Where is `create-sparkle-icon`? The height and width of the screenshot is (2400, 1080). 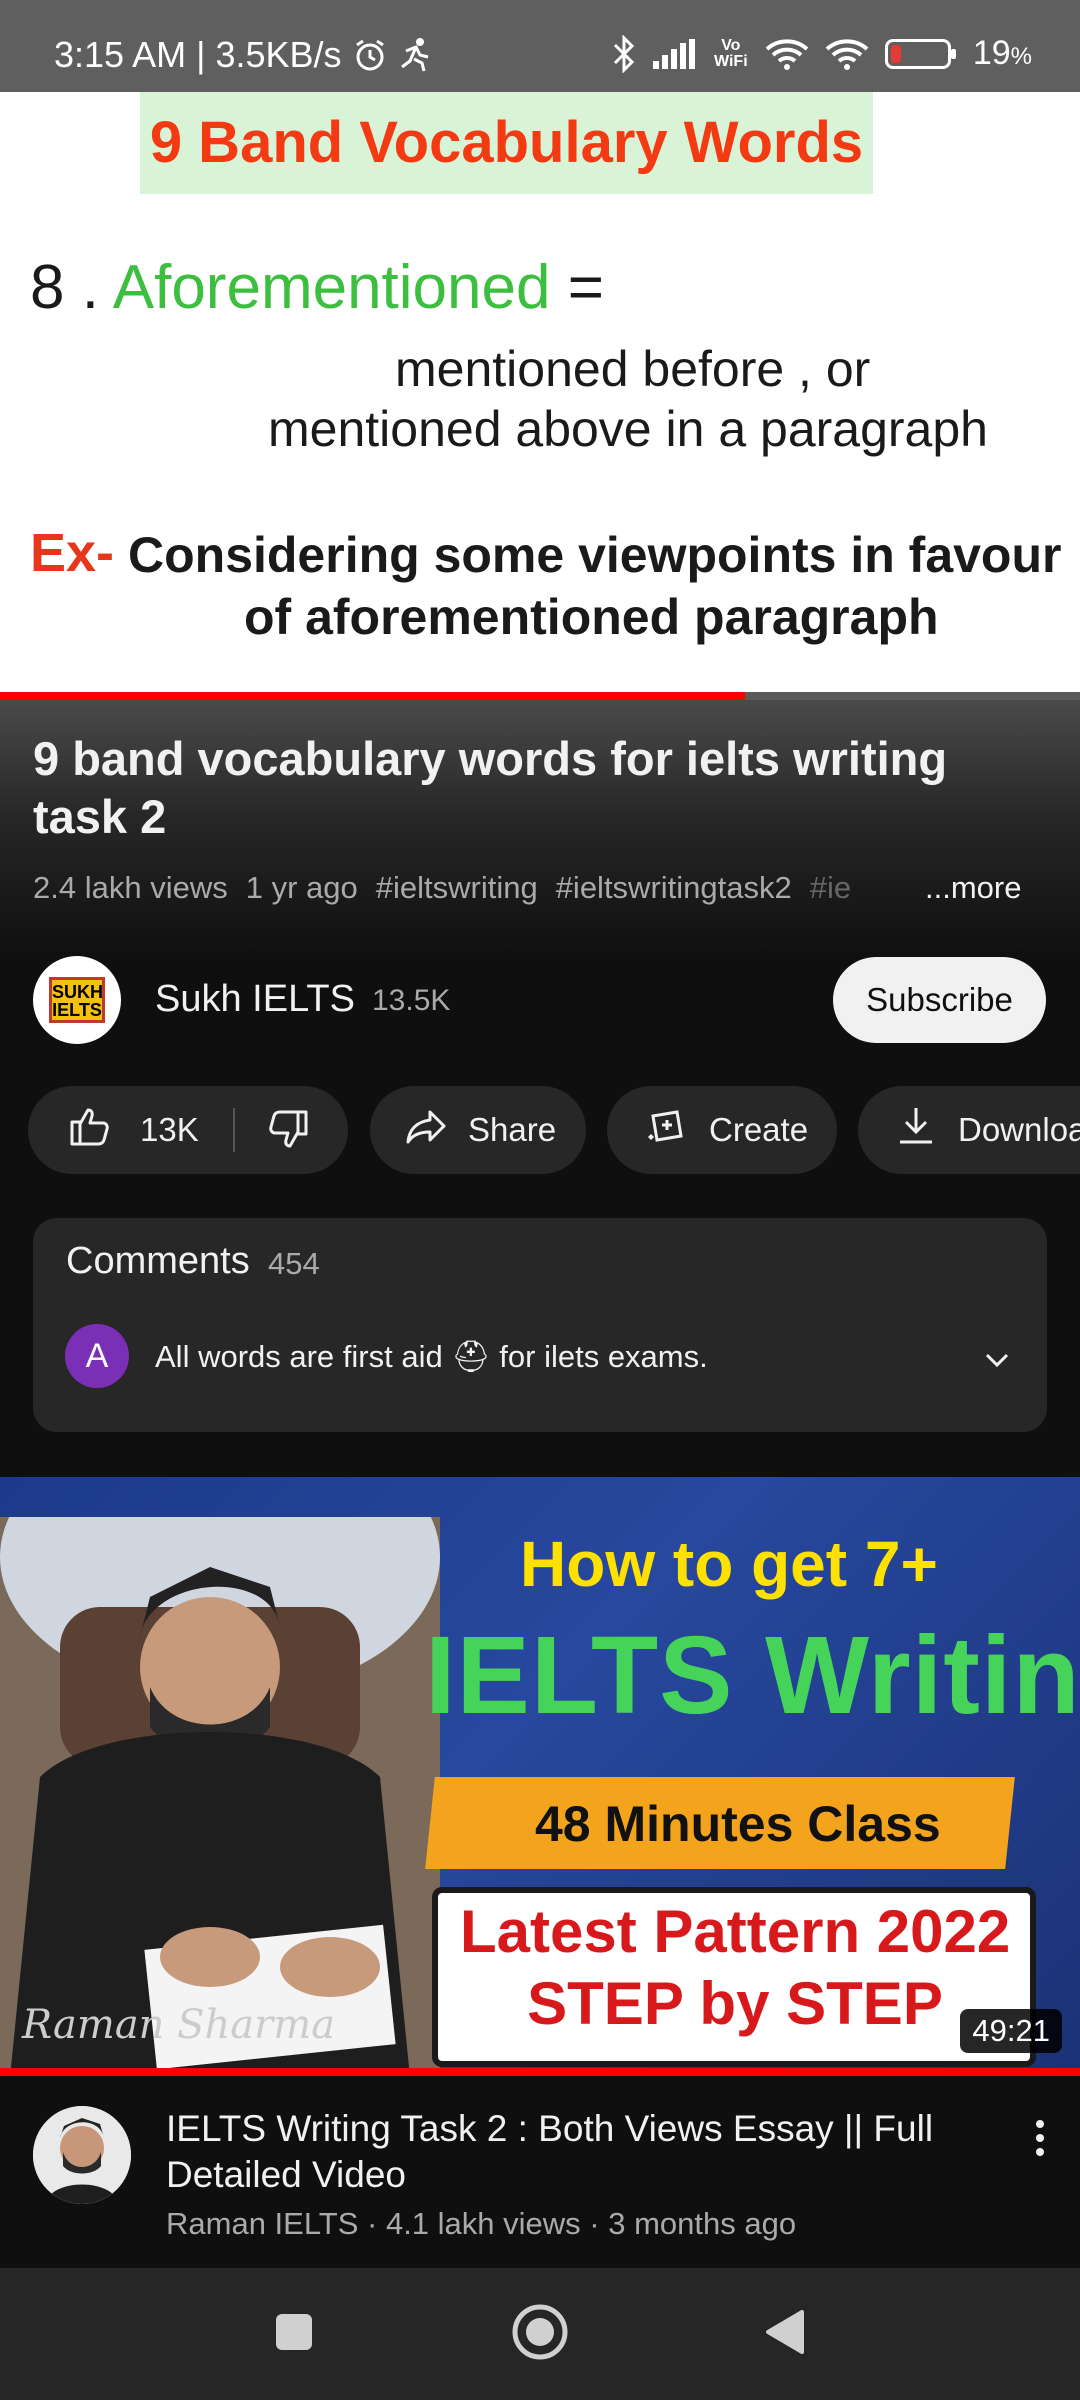 create-sparkle-icon is located at coordinates (667, 1130).